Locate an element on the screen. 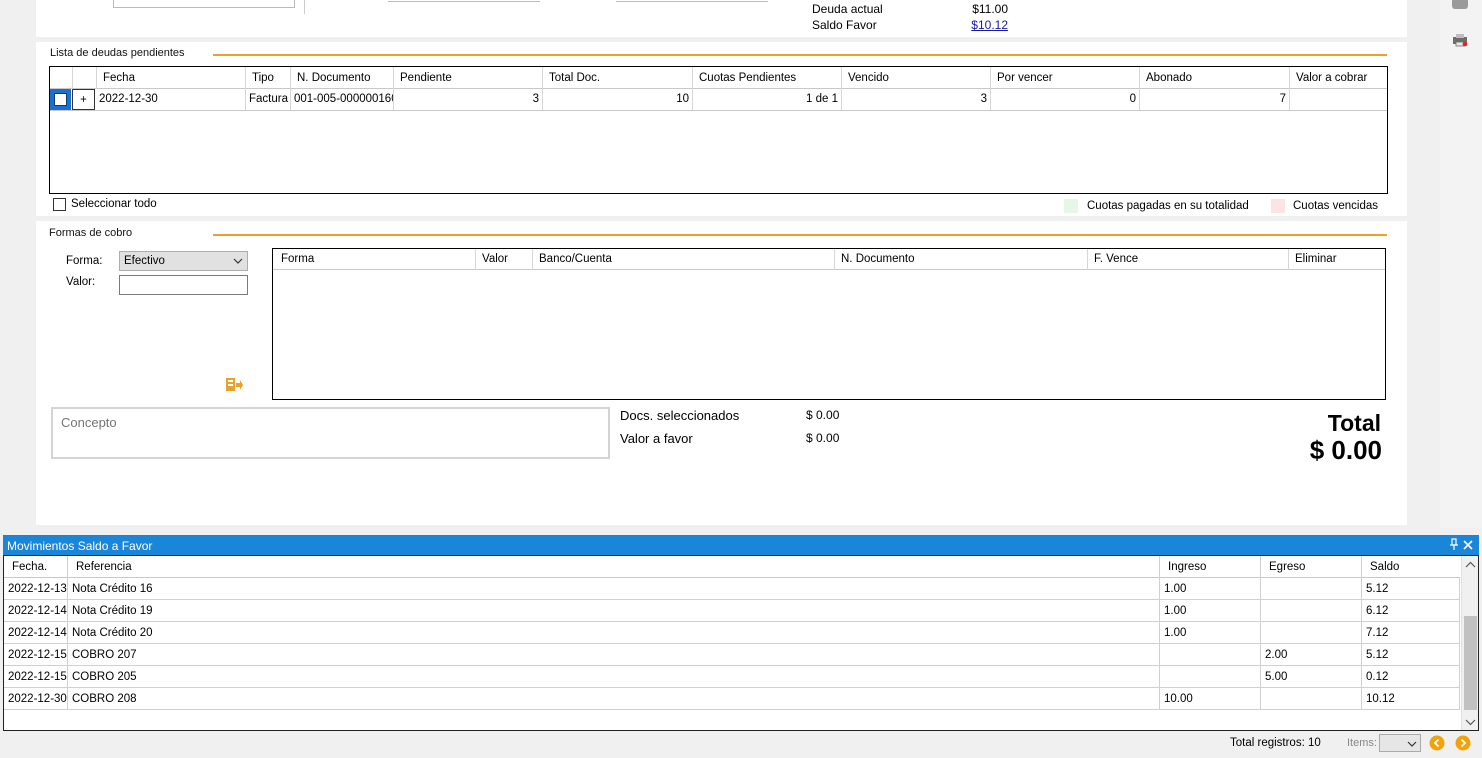 Image resolution: width=1482 pixels, height=758 pixels. row-select-box is located at coordinates (60, 99).